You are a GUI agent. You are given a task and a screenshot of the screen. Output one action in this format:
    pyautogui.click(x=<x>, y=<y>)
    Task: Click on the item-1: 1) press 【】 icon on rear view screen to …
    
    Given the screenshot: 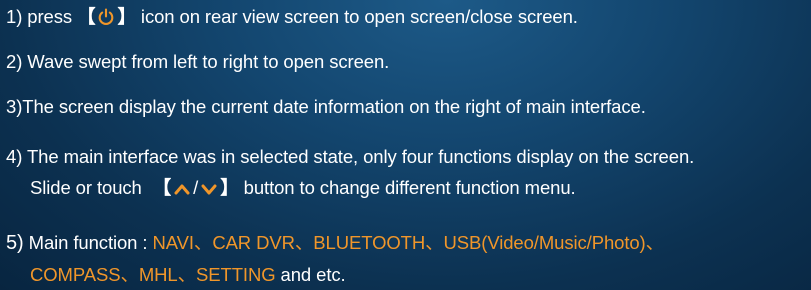 What is the action you would take?
    pyautogui.click(x=292, y=18)
    